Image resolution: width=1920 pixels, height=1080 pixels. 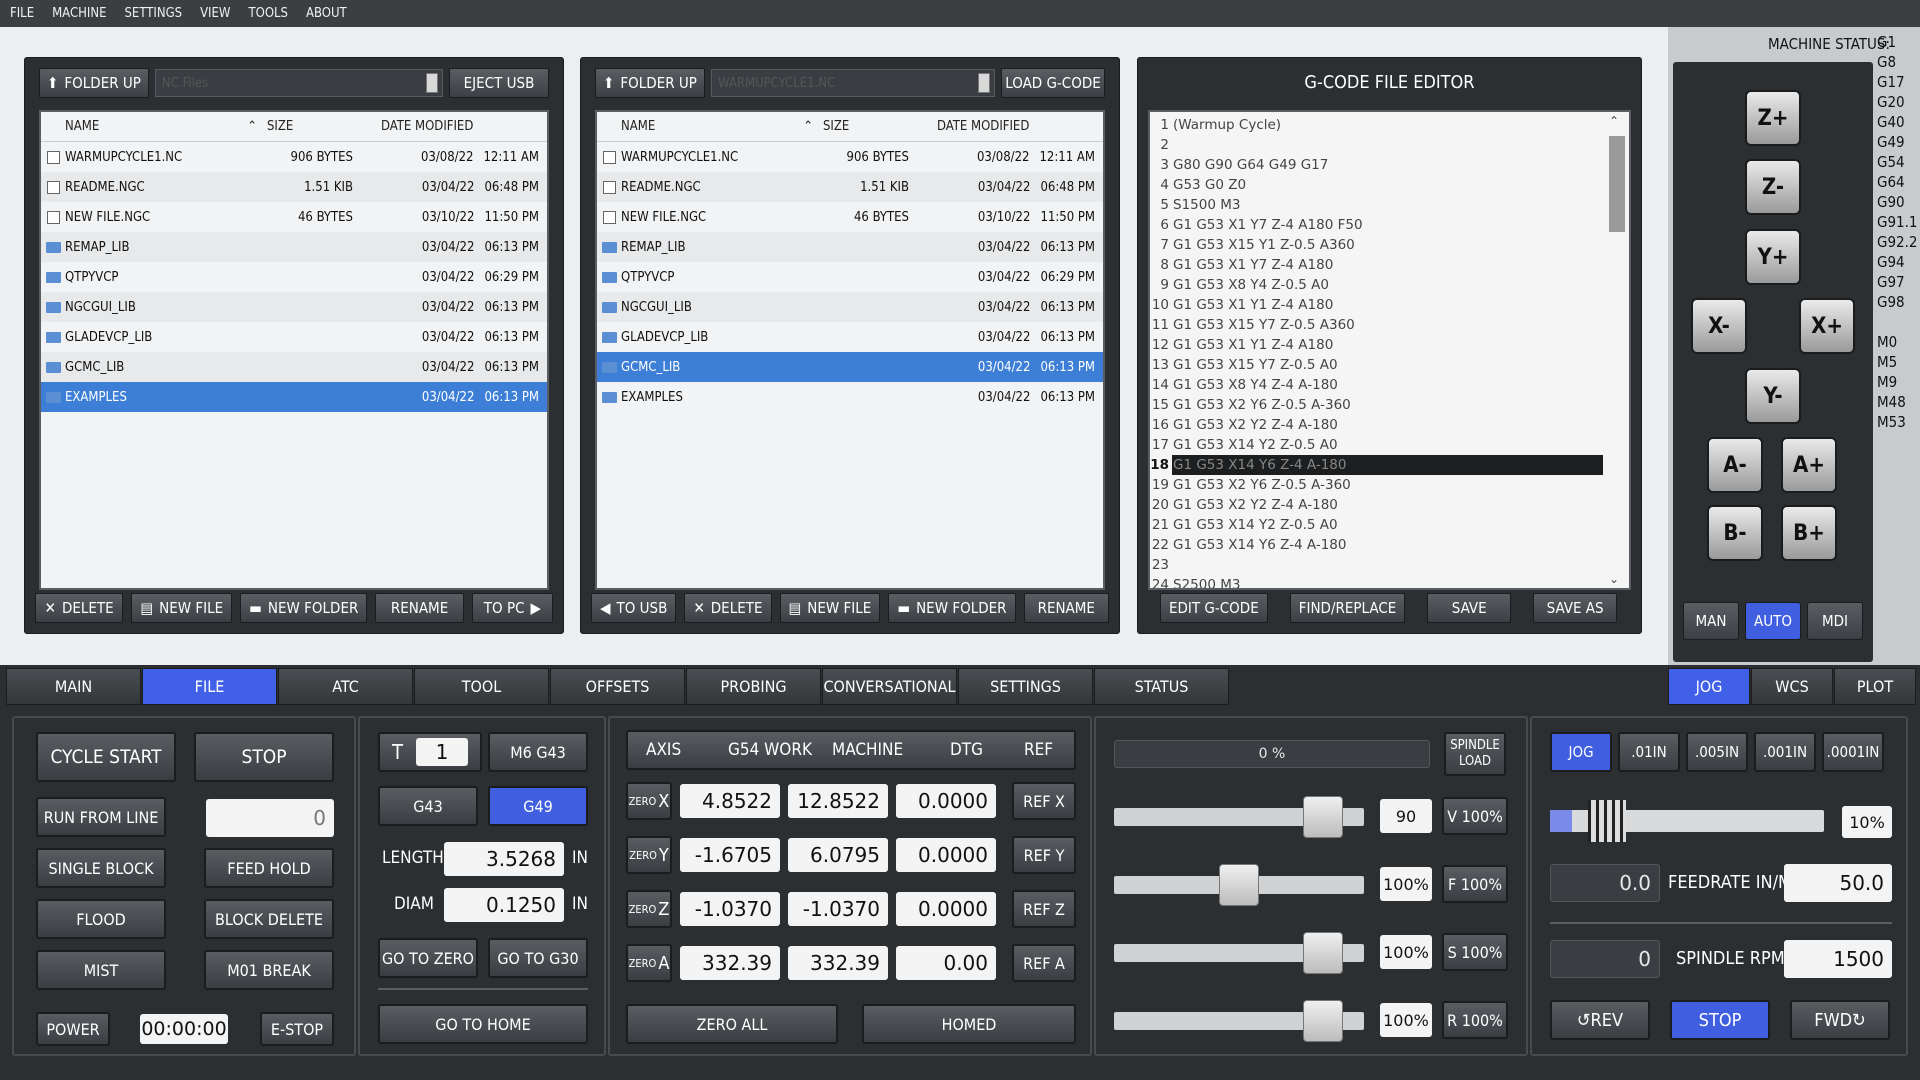 I want to click on jog-z-plus-button: Z+, so click(x=1773, y=118).